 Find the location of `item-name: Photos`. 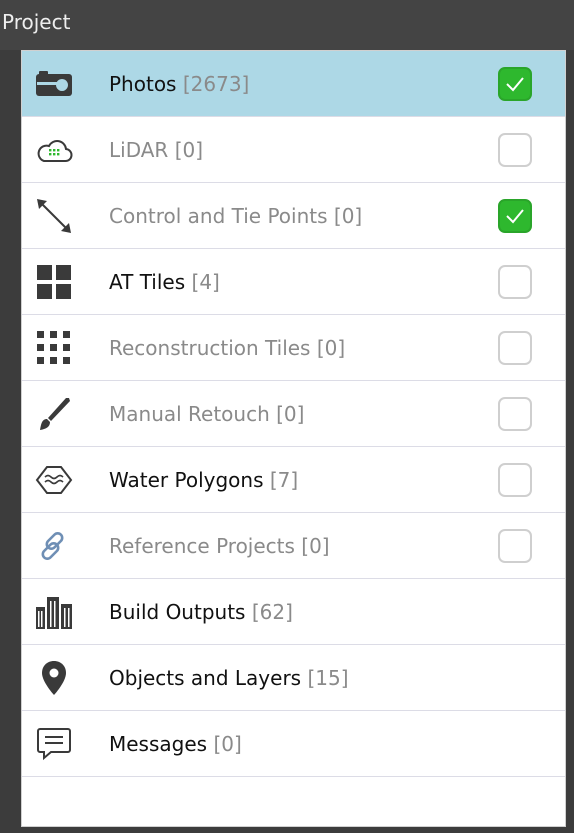

item-name: Photos is located at coordinates (143, 83).